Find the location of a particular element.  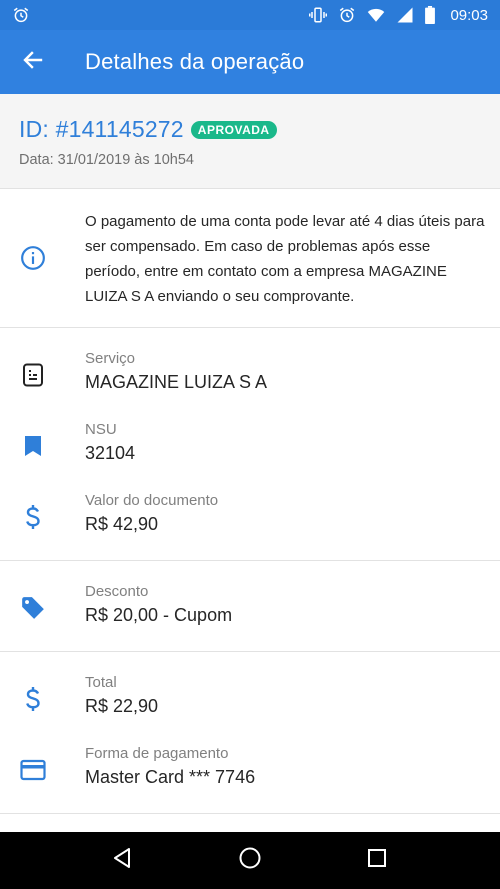

field-label: Desconto is located at coordinates (117, 591).